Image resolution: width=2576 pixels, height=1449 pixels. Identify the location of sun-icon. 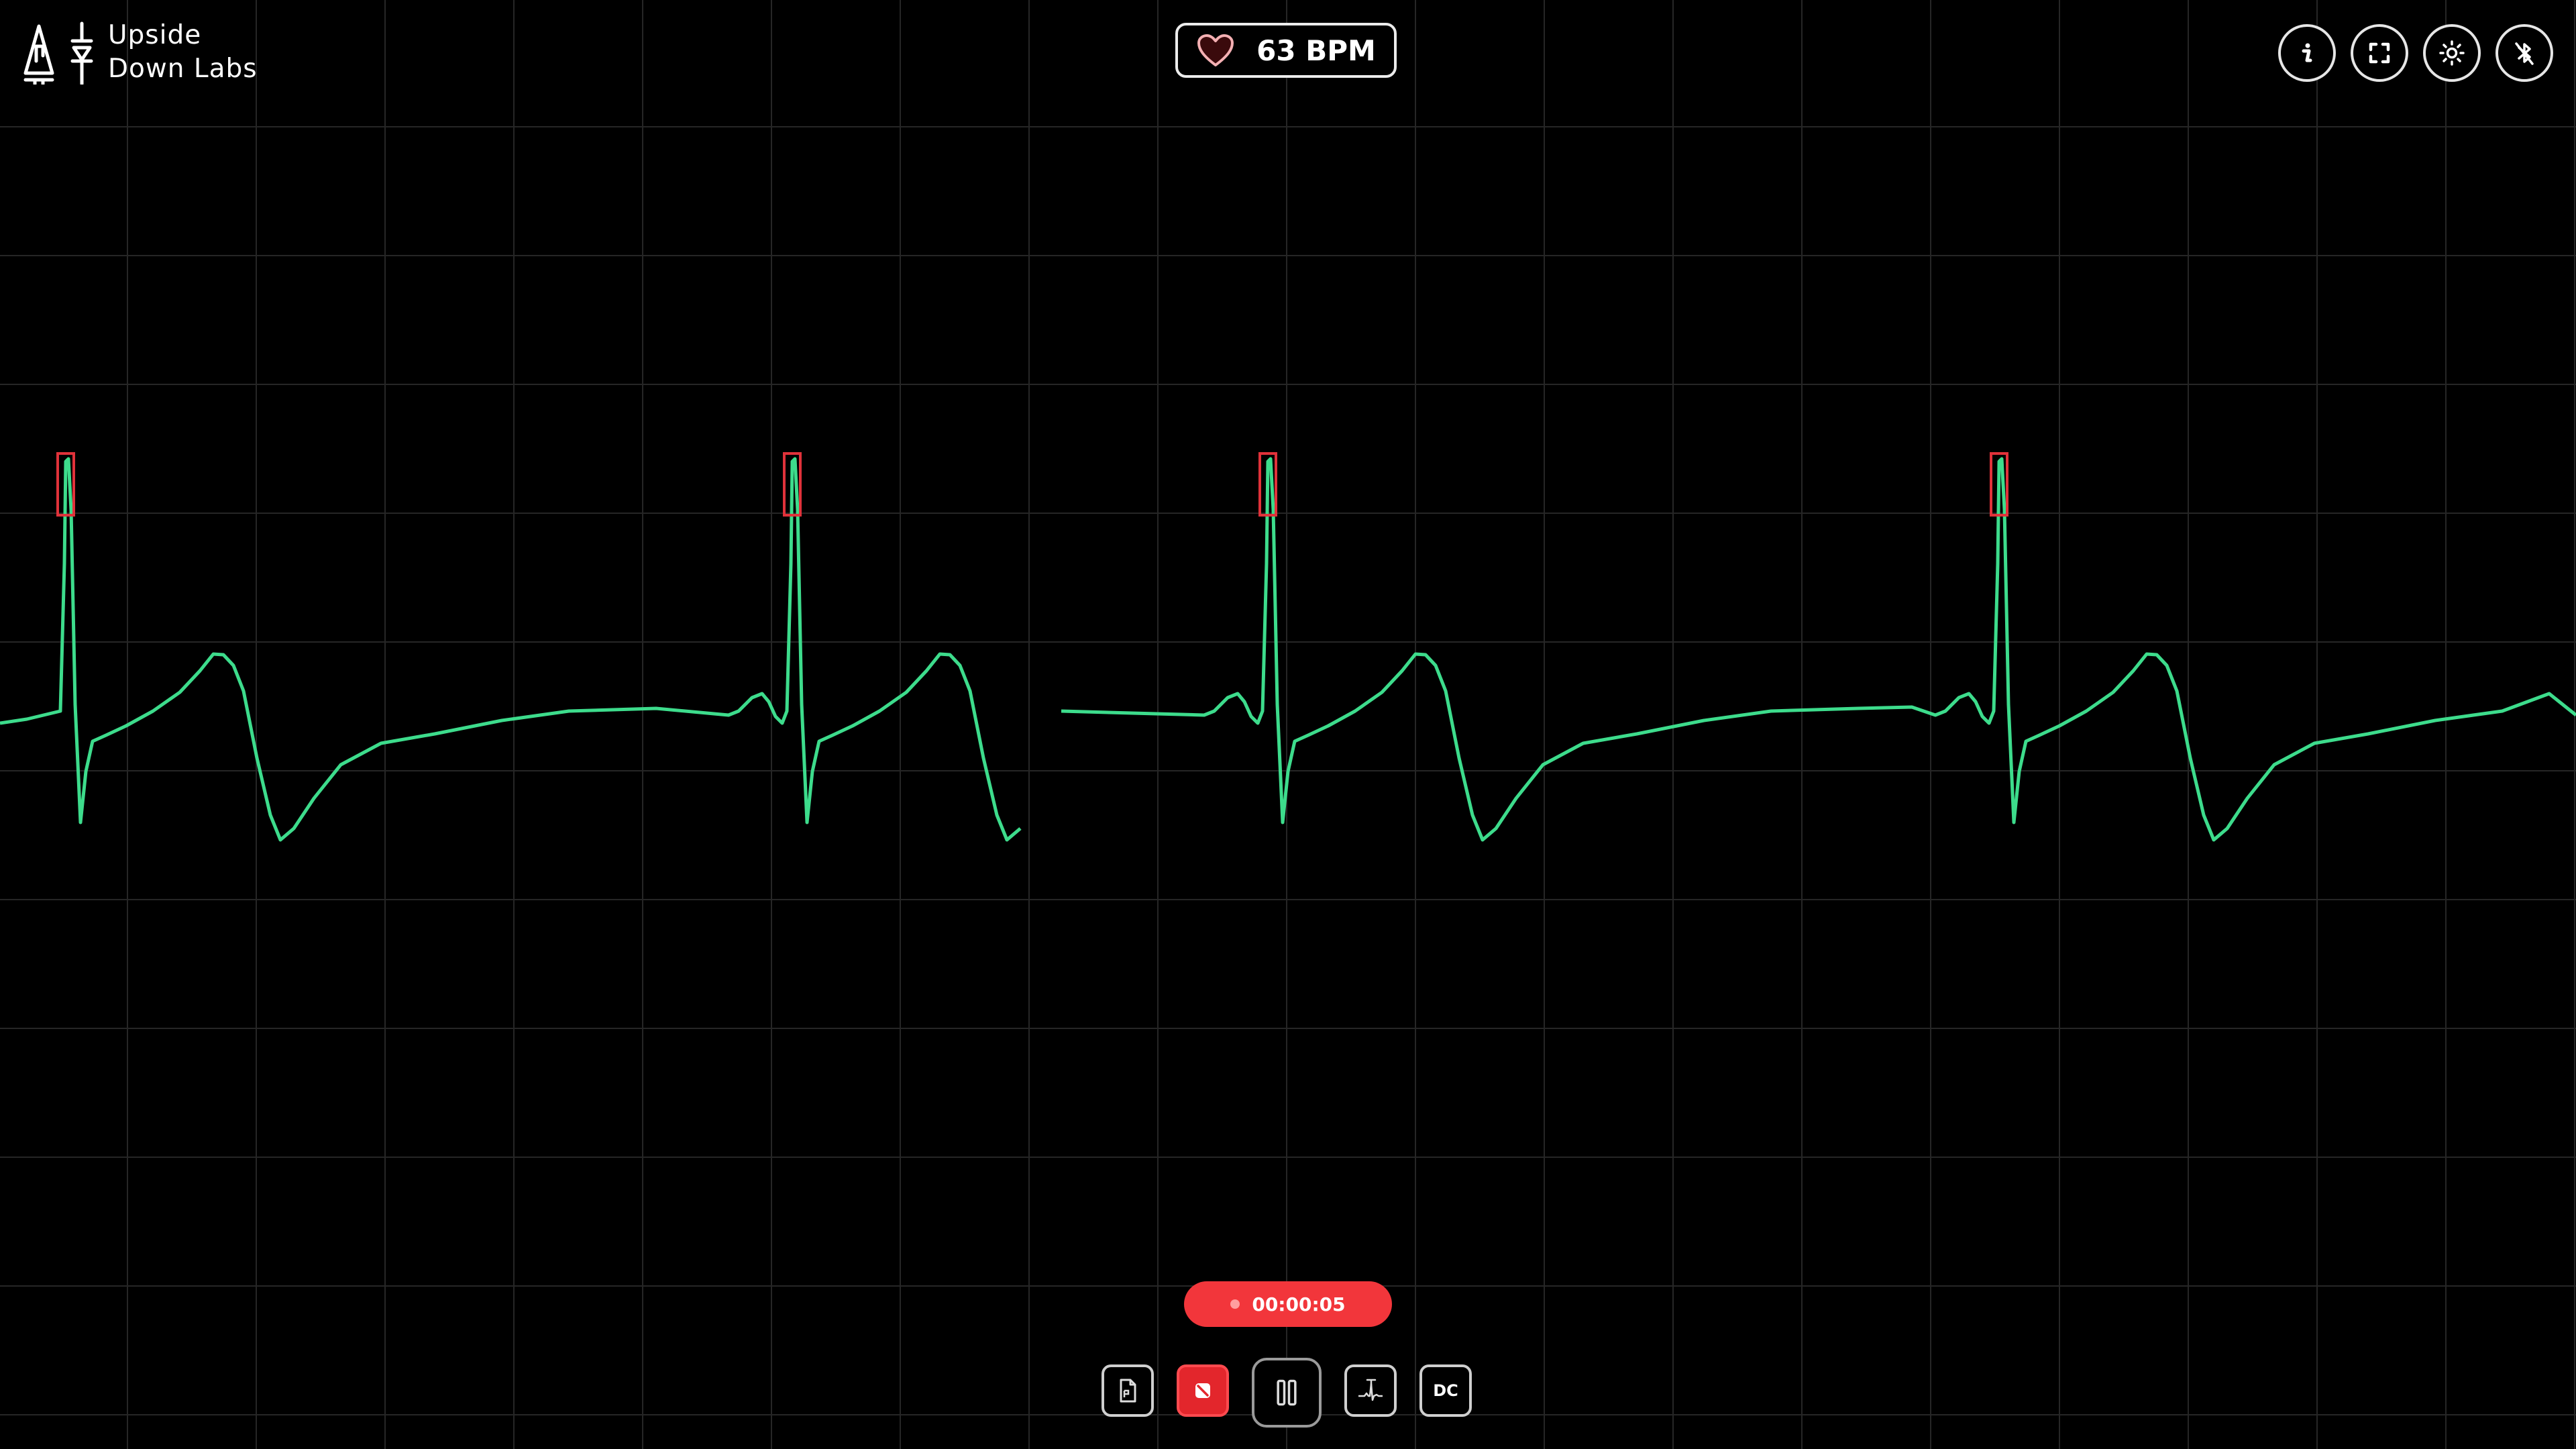
(2452, 53).